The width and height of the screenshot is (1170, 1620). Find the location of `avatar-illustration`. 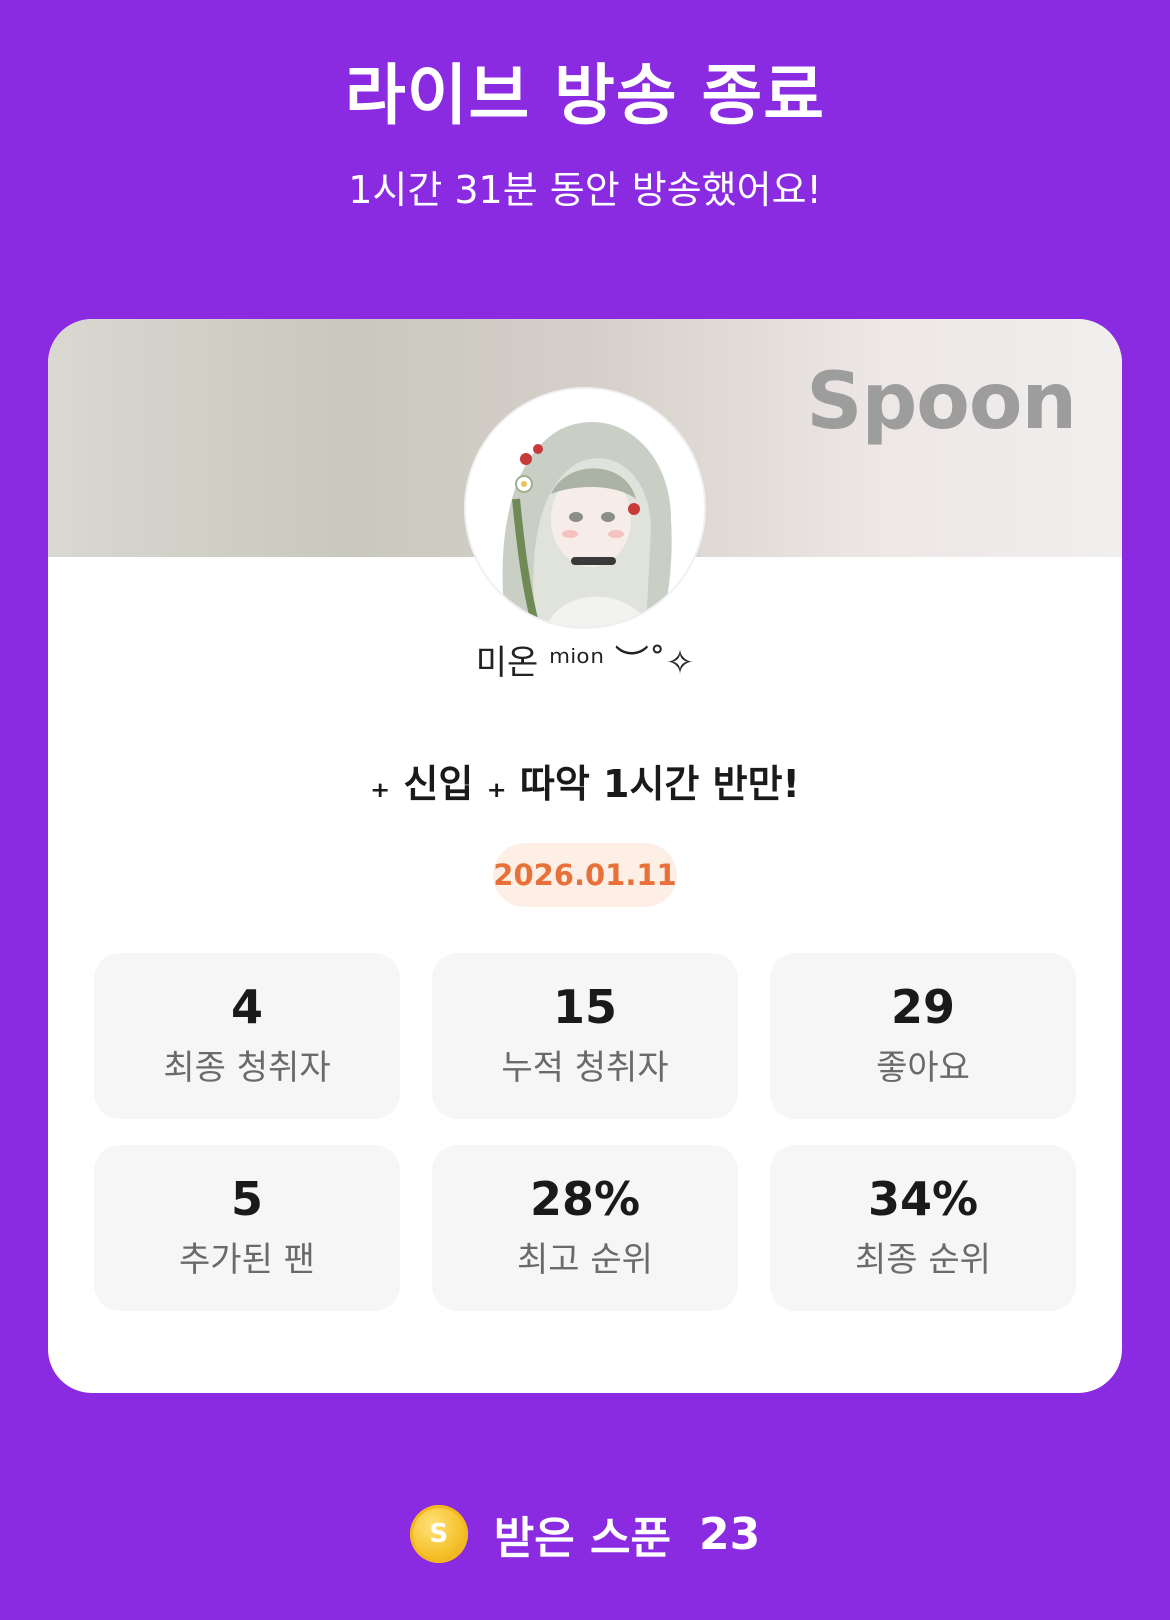

avatar-illustration is located at coordinates (585, 508).